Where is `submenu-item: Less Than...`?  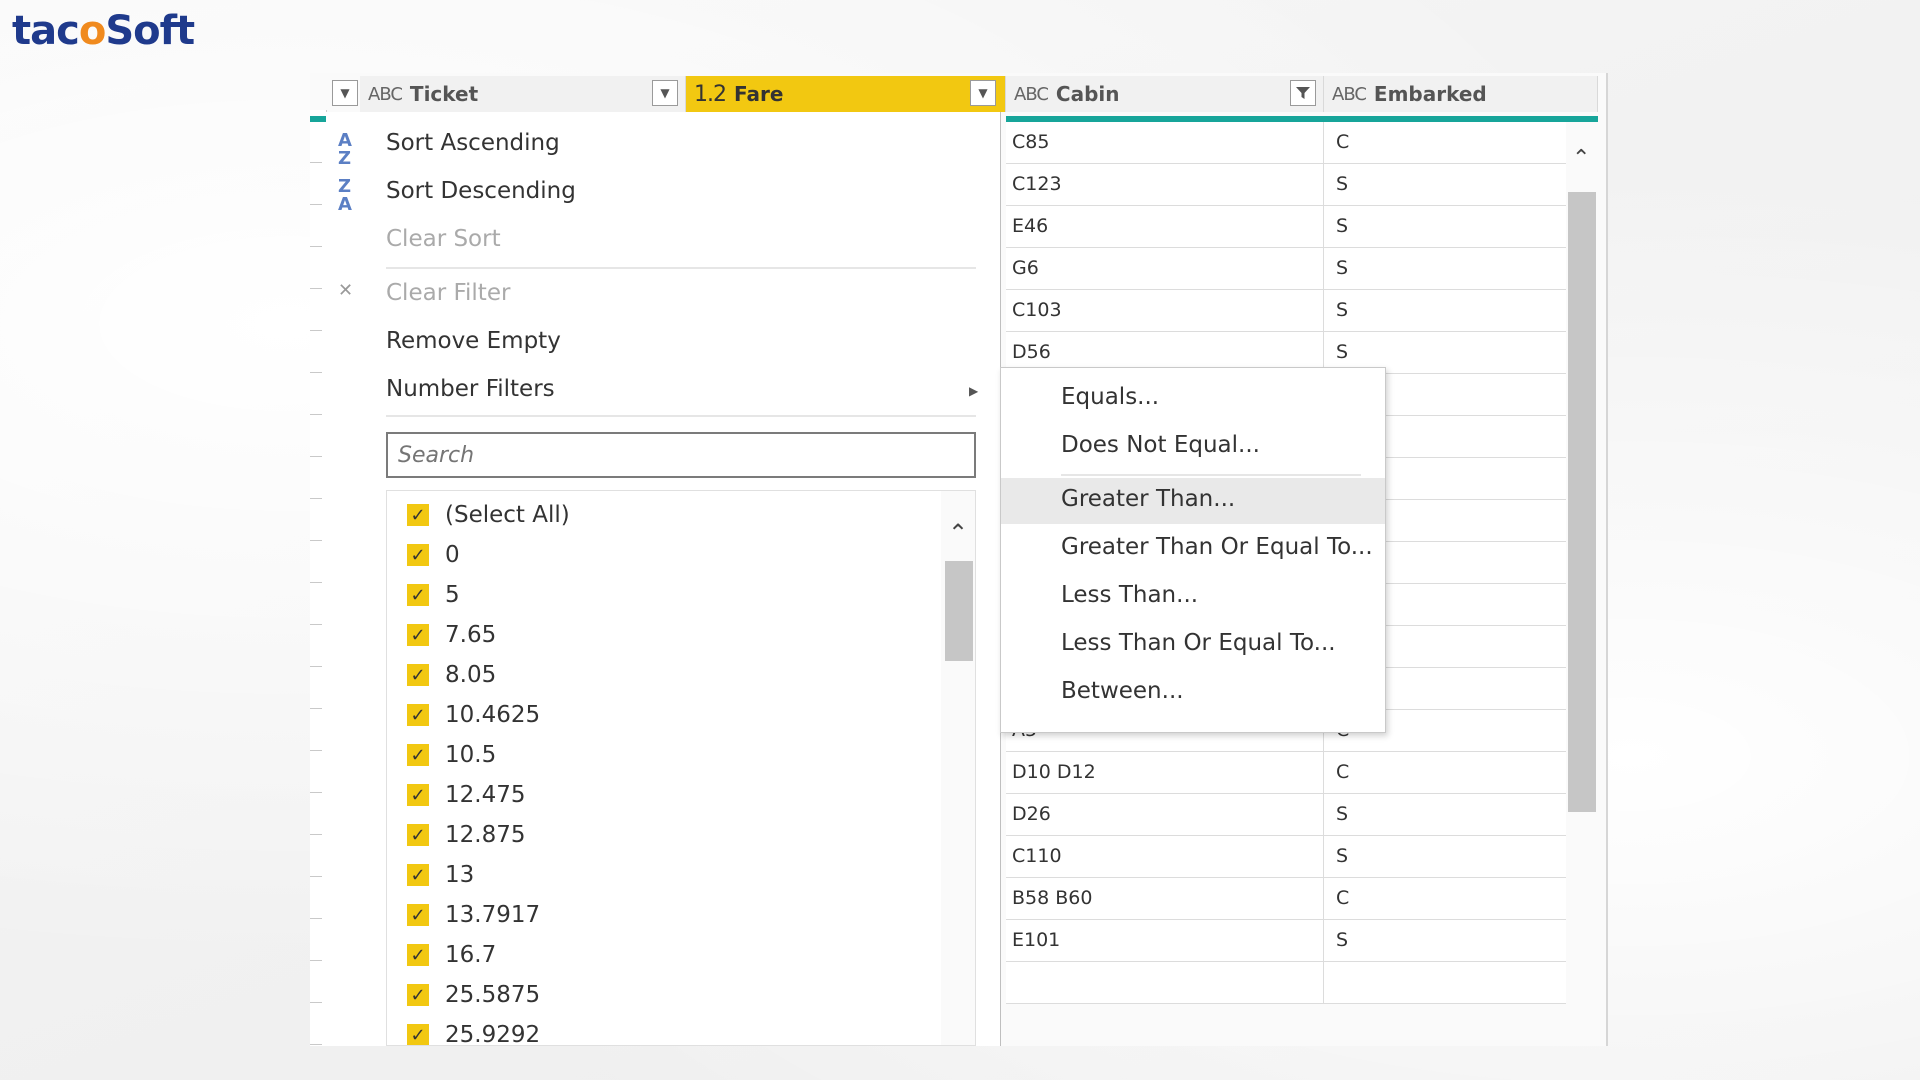 submenu-item: Less Than... is located at coordinates (1193, 597).